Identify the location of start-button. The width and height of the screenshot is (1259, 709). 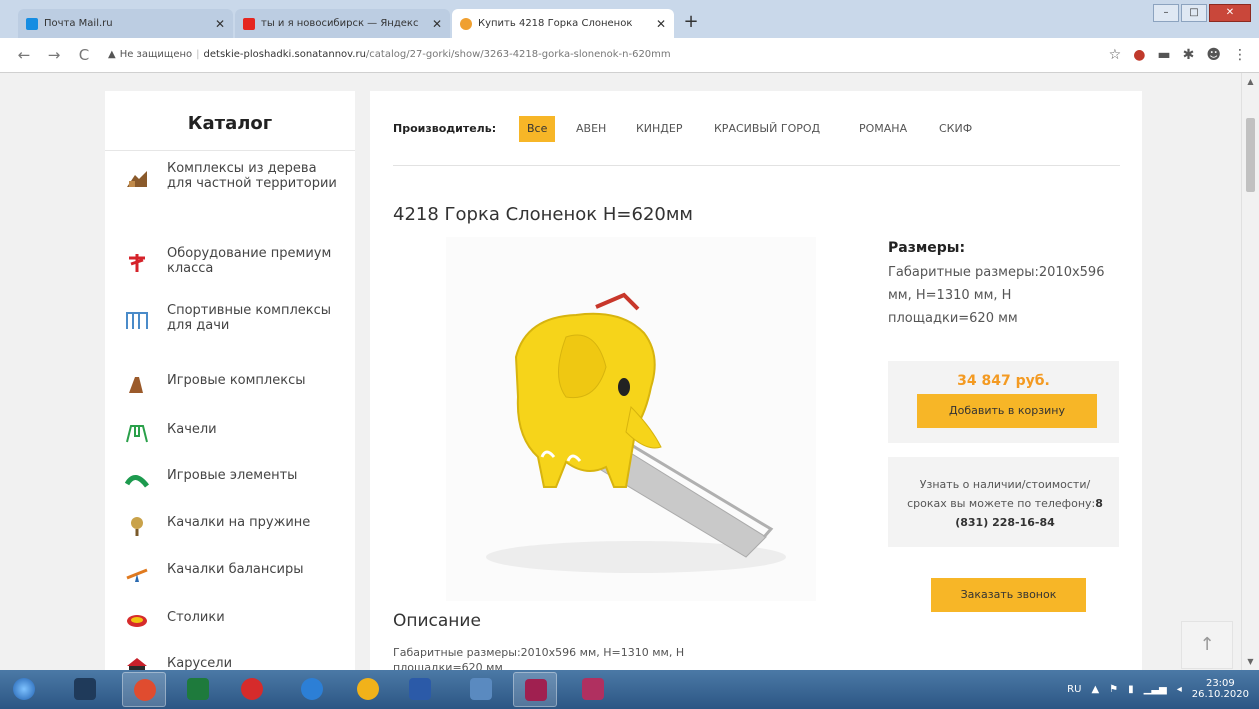
(24, 689).